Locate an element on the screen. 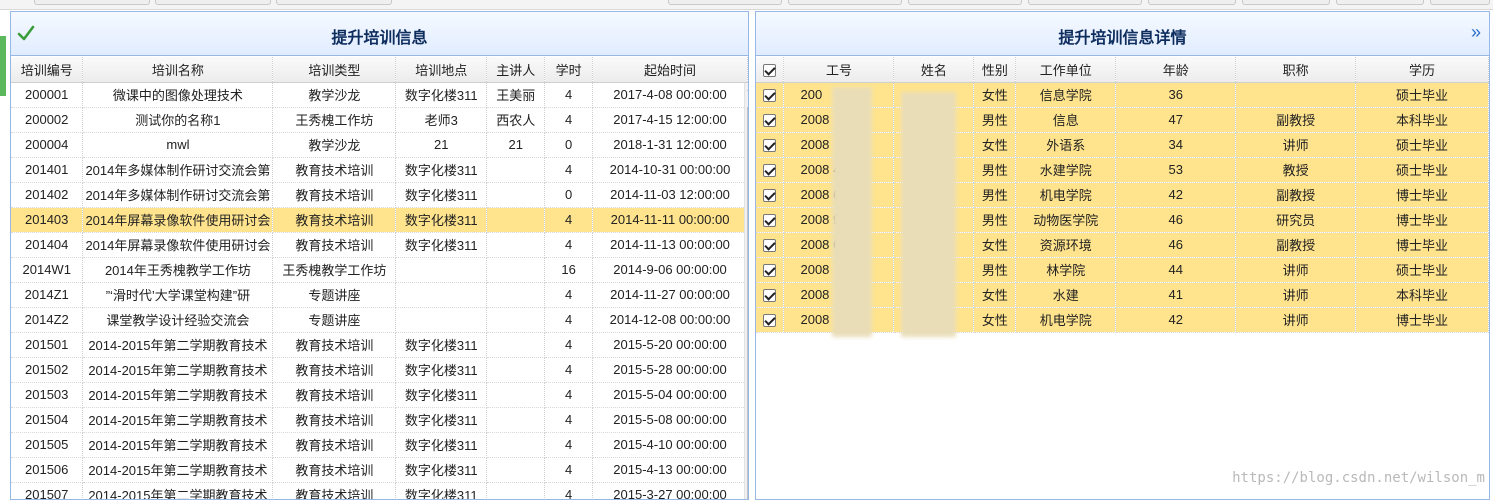  column-header: 培训名称 is located at coordinates (178, 70).